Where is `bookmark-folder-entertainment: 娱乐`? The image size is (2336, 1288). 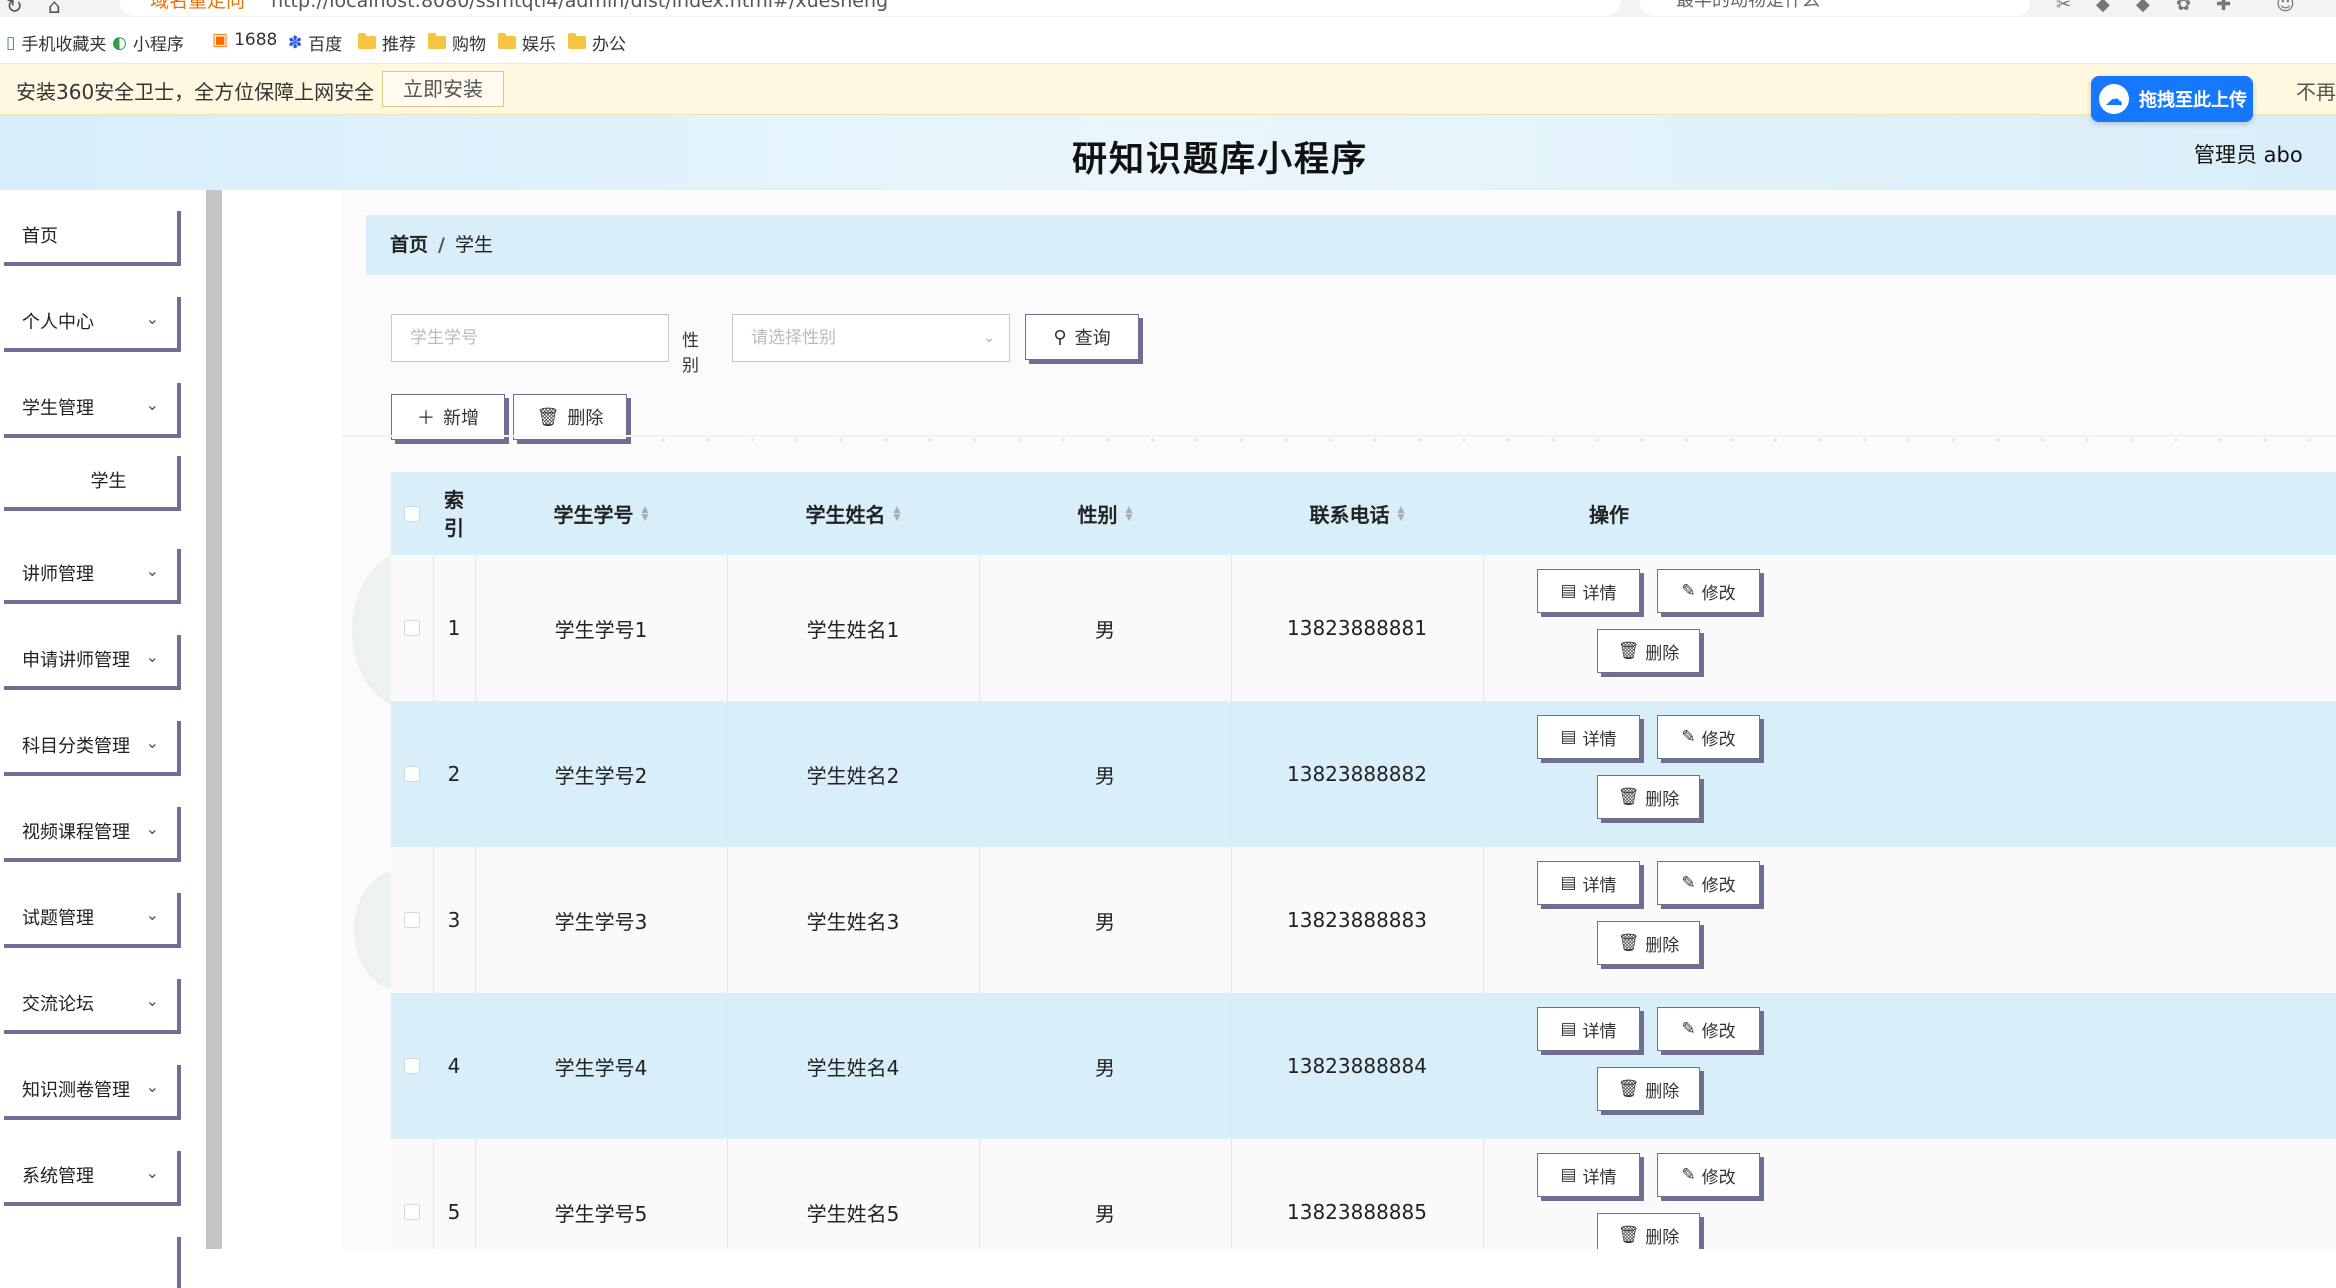
bookmark-folder-entertainment: 娱乐 is located at coordinates (527, 42).